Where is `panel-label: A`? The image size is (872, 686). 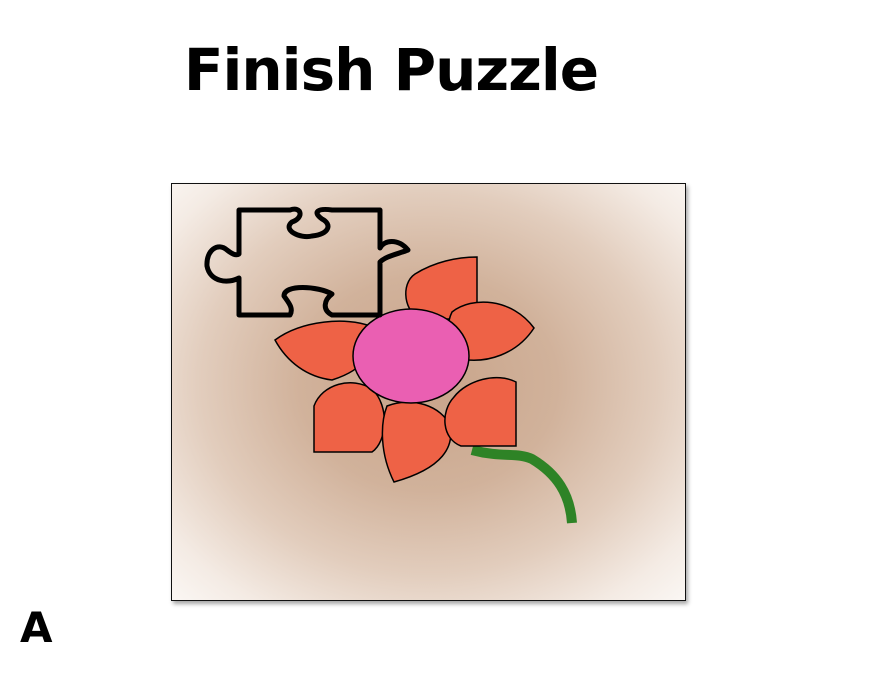 panel-label: A is located at coordinates (36, 627).